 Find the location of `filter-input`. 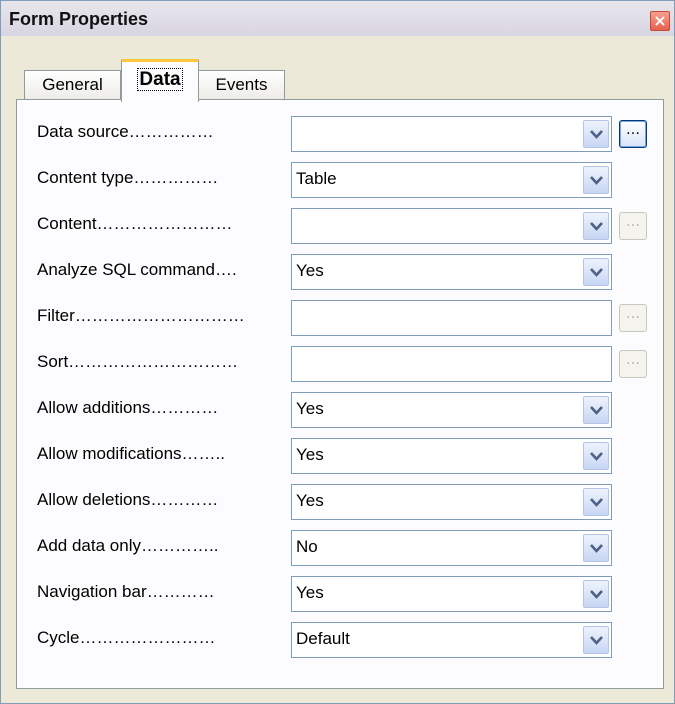

filter-input is located at coordinates (451, 318).